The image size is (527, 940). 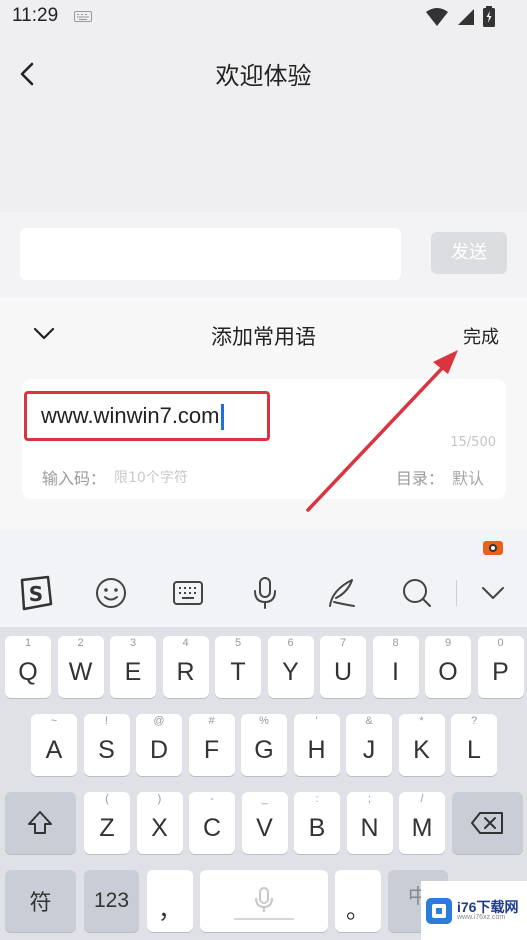 What do you see at coordinates (456, 593) in the screenshot?
I see `toolbar-divider` at bounding box center [456, 593].